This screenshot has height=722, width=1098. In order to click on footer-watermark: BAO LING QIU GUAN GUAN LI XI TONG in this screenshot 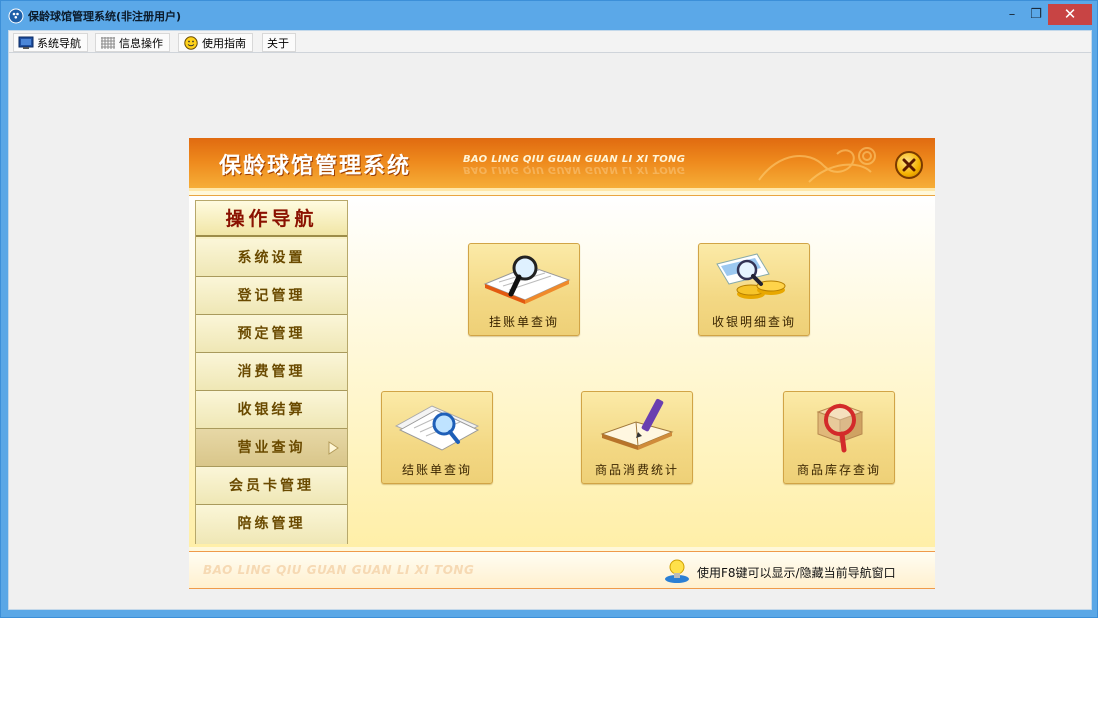, I will do `click(339, 570)`.